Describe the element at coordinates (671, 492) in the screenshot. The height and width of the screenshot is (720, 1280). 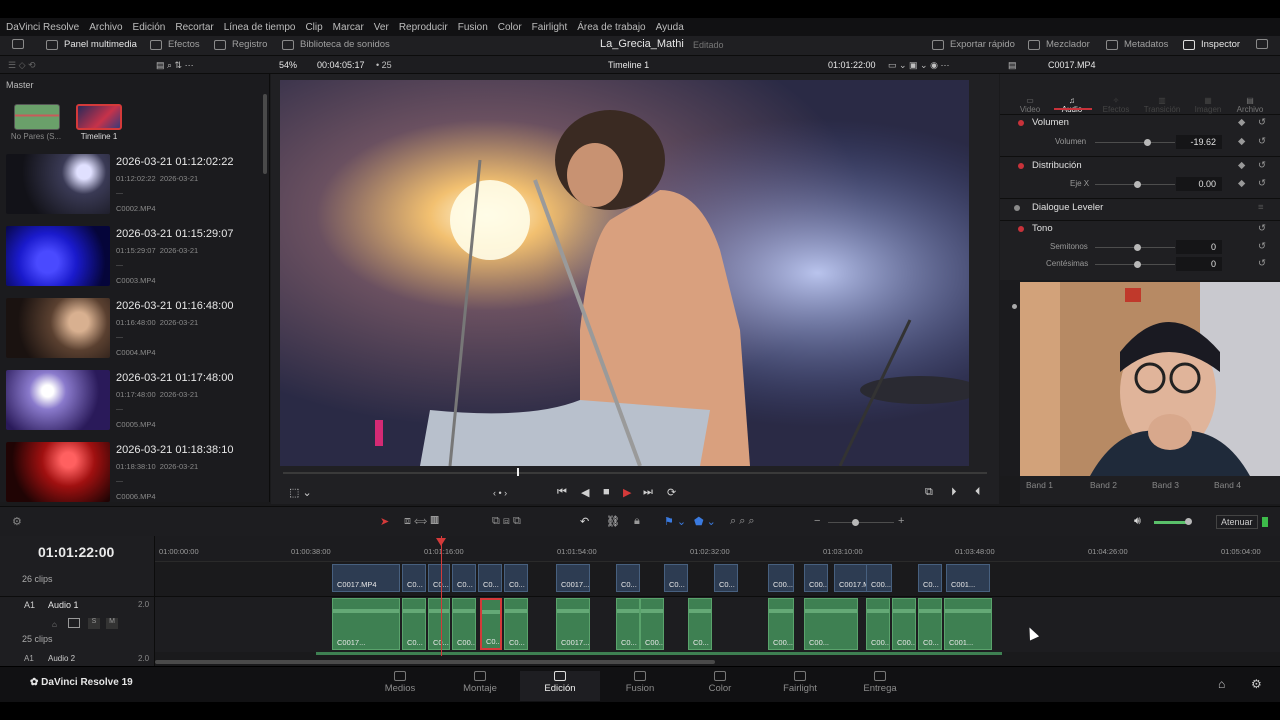
I see `loop-icon: ⟳` at that location.